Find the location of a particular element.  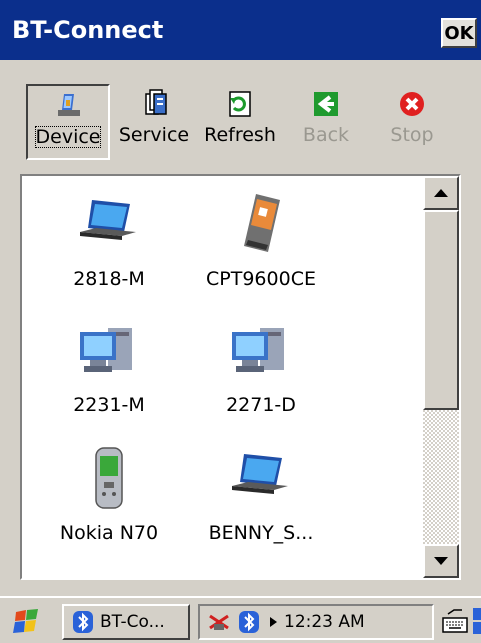

refresh-button-label: Refresh is located at coordinates (240, 135).